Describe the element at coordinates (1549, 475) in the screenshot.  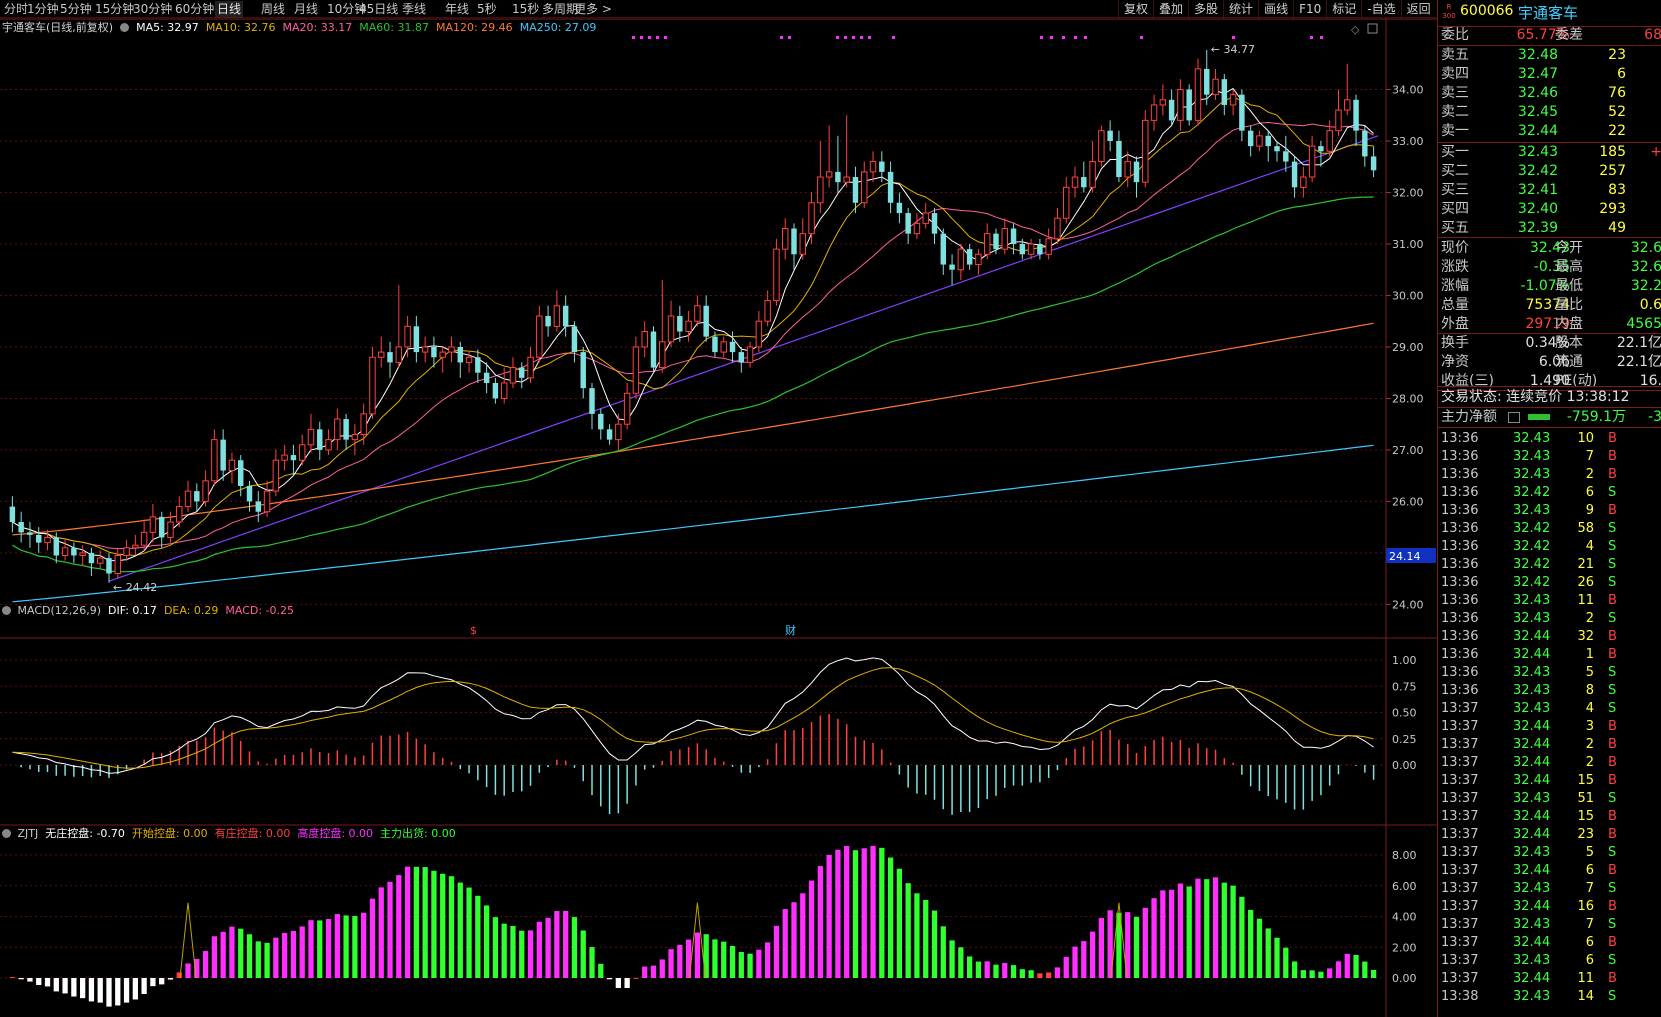
I see `tick-row: 13:36 32.43 2 B` at that location.